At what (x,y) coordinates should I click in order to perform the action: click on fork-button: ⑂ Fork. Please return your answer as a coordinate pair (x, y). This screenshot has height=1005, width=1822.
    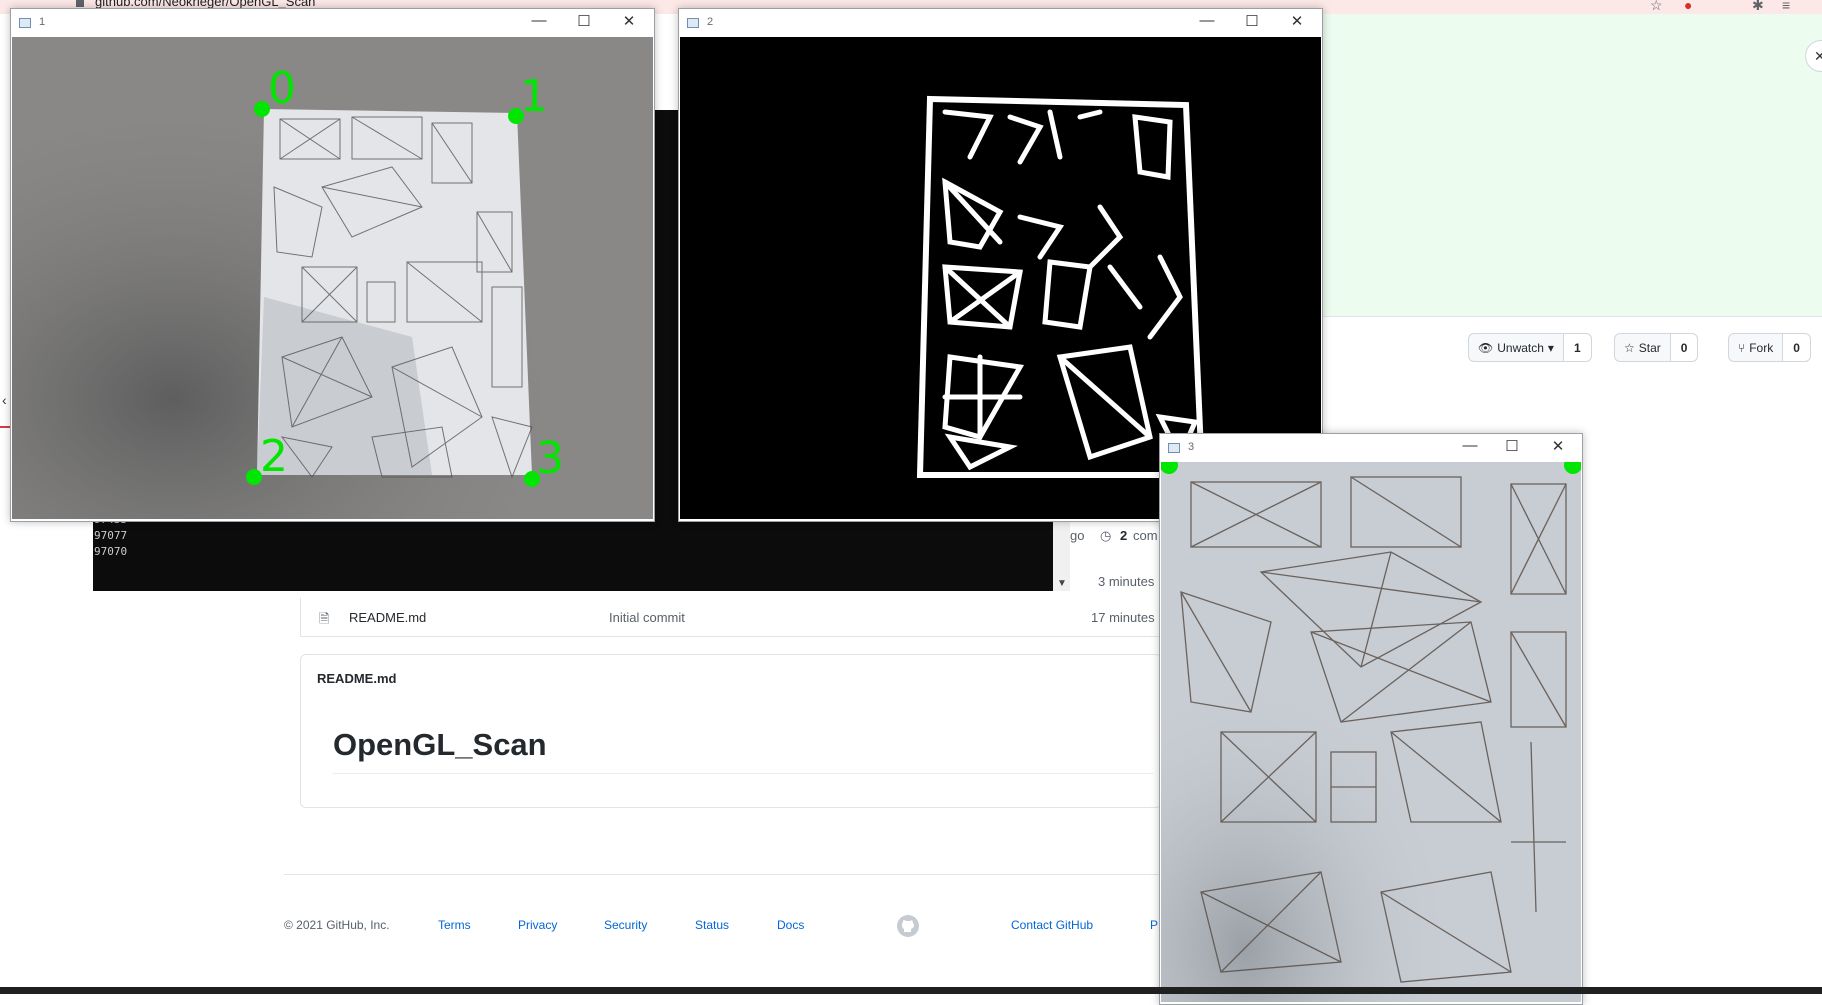
    Looking at the image, I should click on (1756, 347).